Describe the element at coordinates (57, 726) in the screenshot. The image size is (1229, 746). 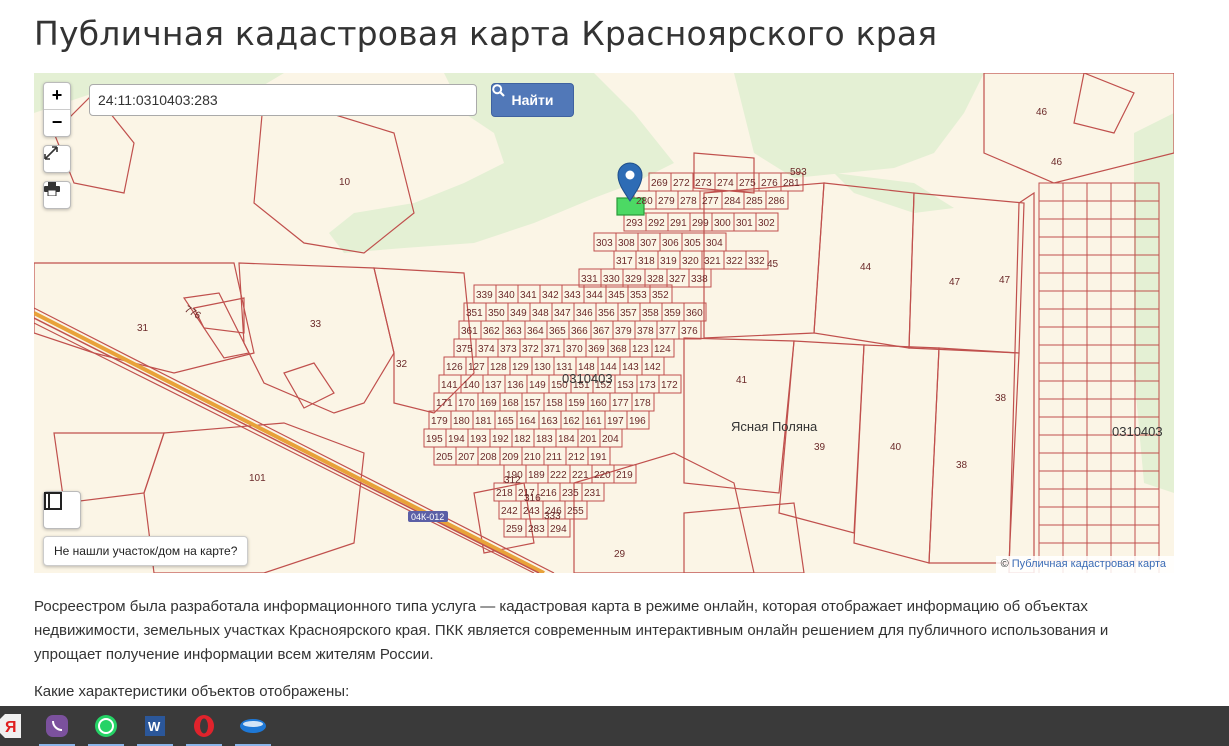
I see `viber-icon` at that location.